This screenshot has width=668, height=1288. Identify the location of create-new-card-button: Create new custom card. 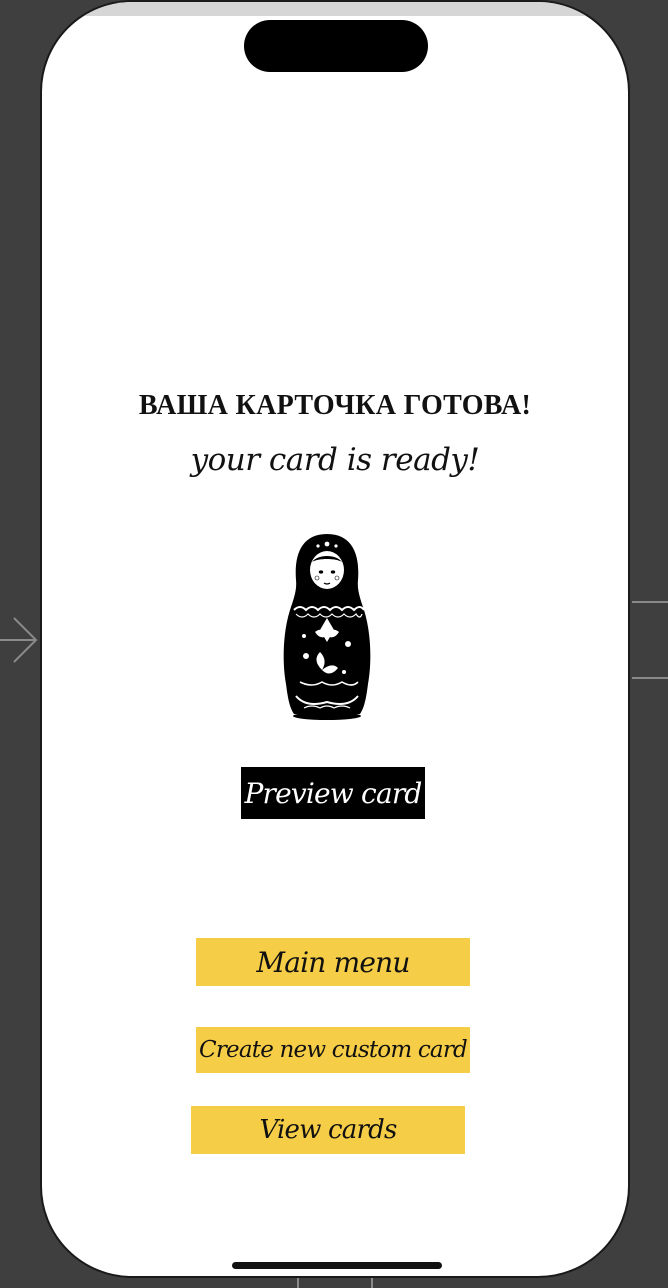
(333, 1050).